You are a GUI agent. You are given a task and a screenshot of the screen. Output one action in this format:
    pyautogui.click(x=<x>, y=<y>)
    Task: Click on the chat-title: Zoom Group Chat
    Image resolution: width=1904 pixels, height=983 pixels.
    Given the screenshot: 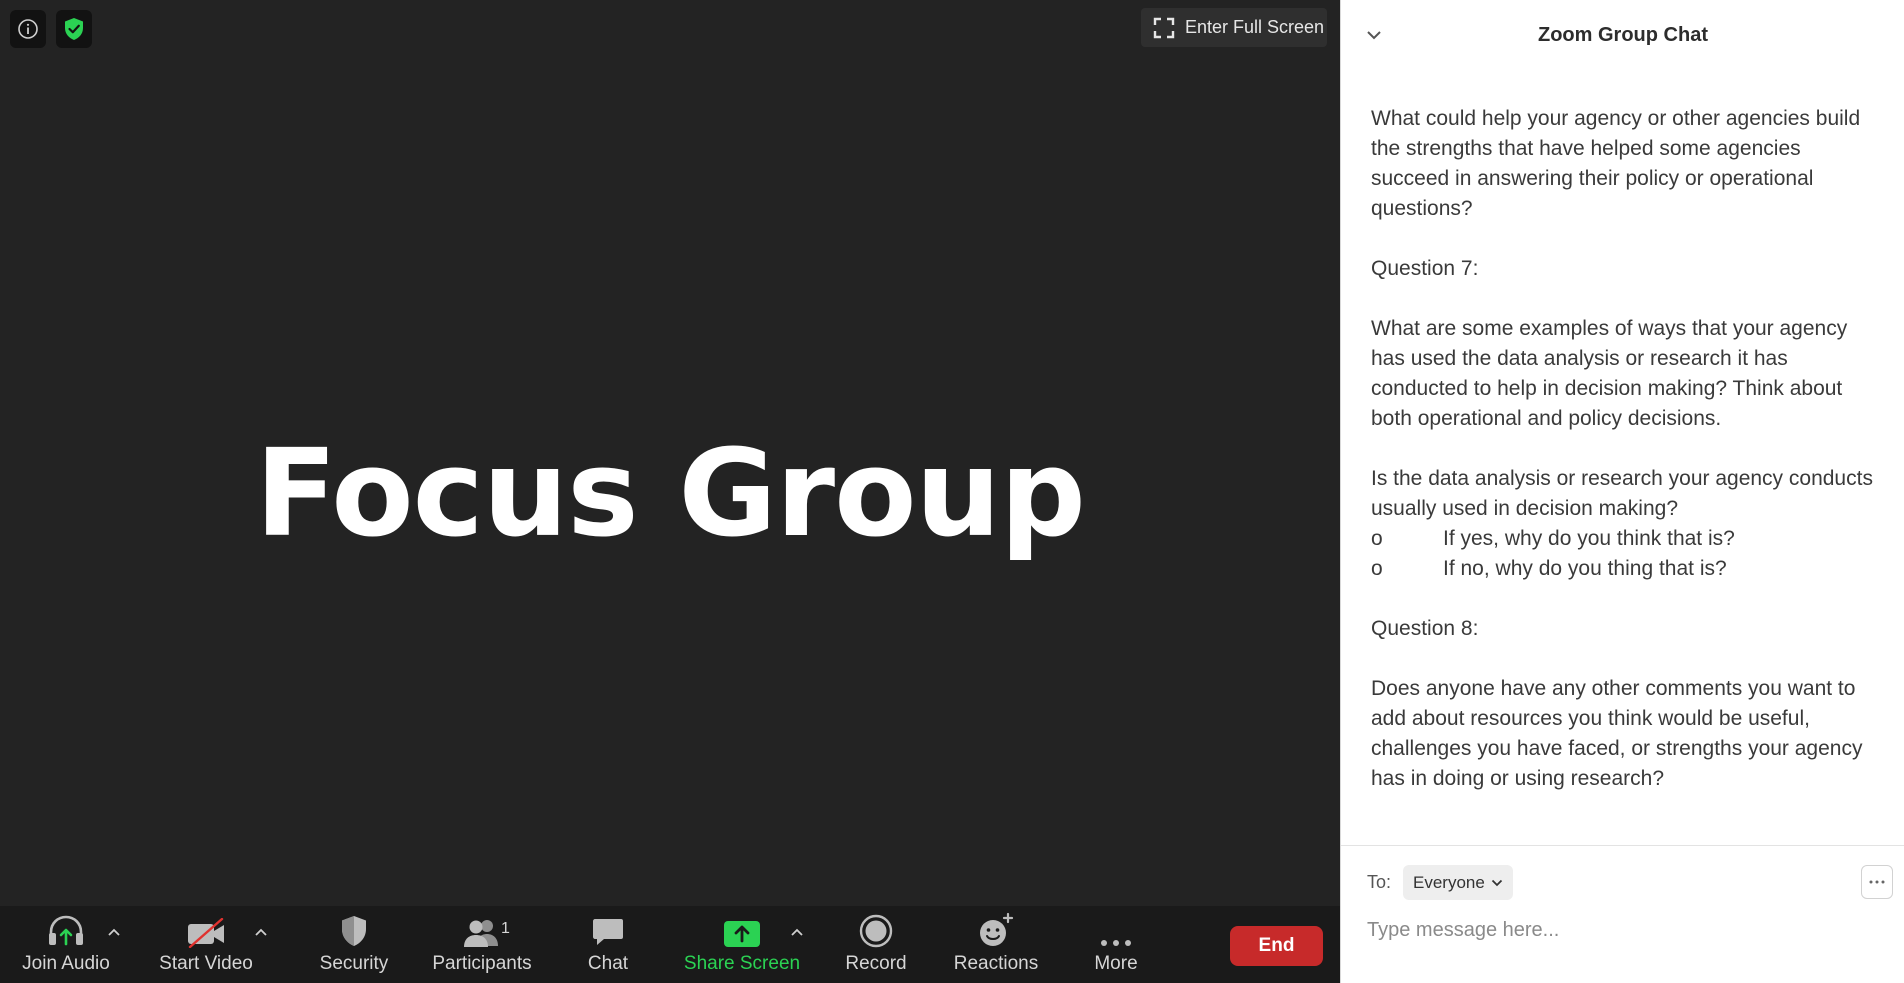 What is the action you would take?
    pyautogui.click(x=1623, y=34)
    